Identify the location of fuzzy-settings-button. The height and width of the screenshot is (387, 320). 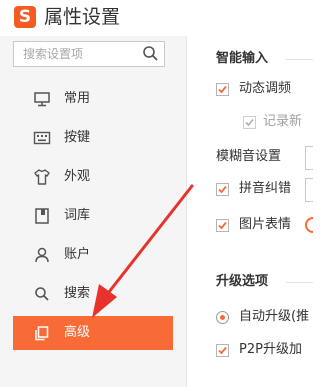
(309, 158).